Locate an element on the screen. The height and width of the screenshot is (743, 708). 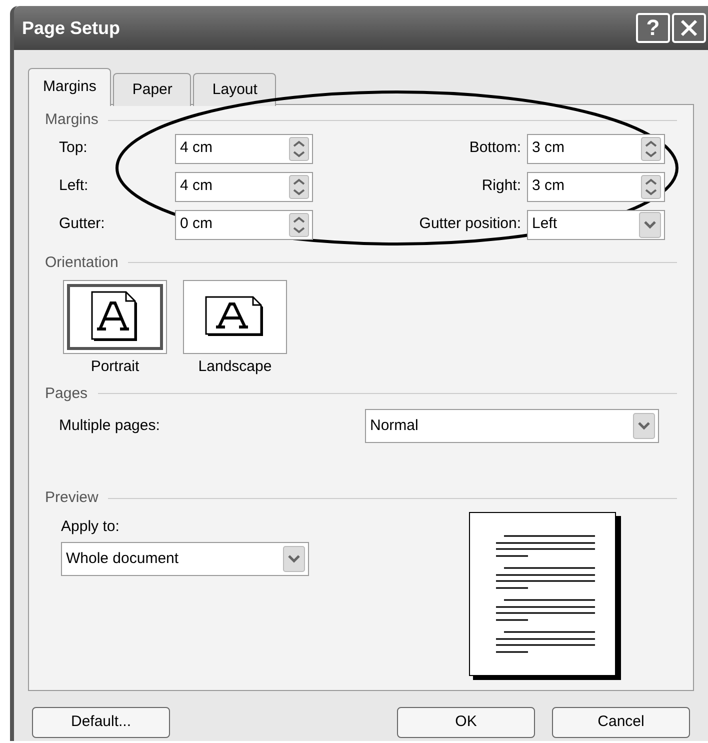
landscape-page-icon is located at coordinates (235, 317).